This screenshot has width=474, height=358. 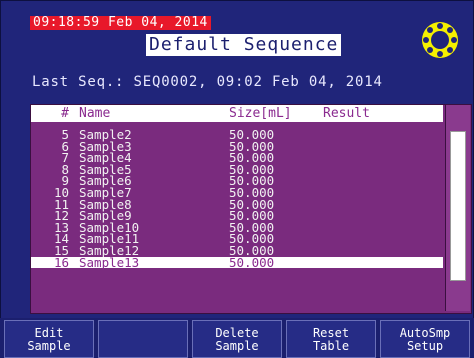 What do you see at coordinates (109, 262) in the screenshot?
I see `row-name: Sample13` at bounding box center [109, 262].